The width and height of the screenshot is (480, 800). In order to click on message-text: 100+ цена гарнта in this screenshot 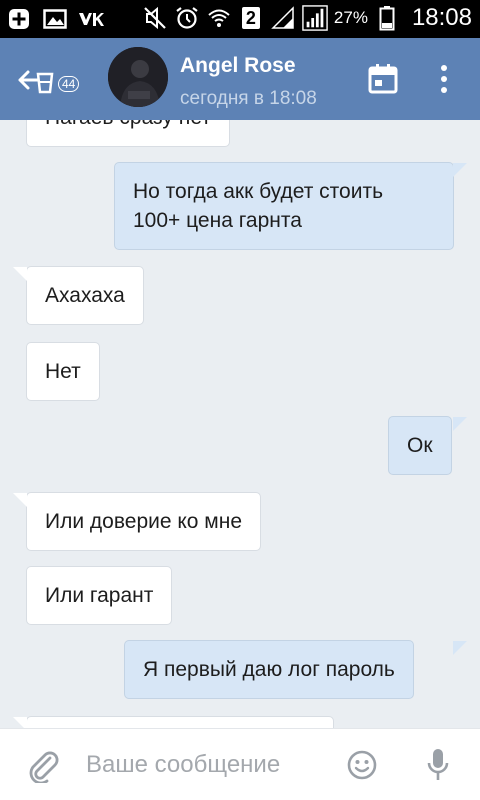, I will do `click(217, 220)`.